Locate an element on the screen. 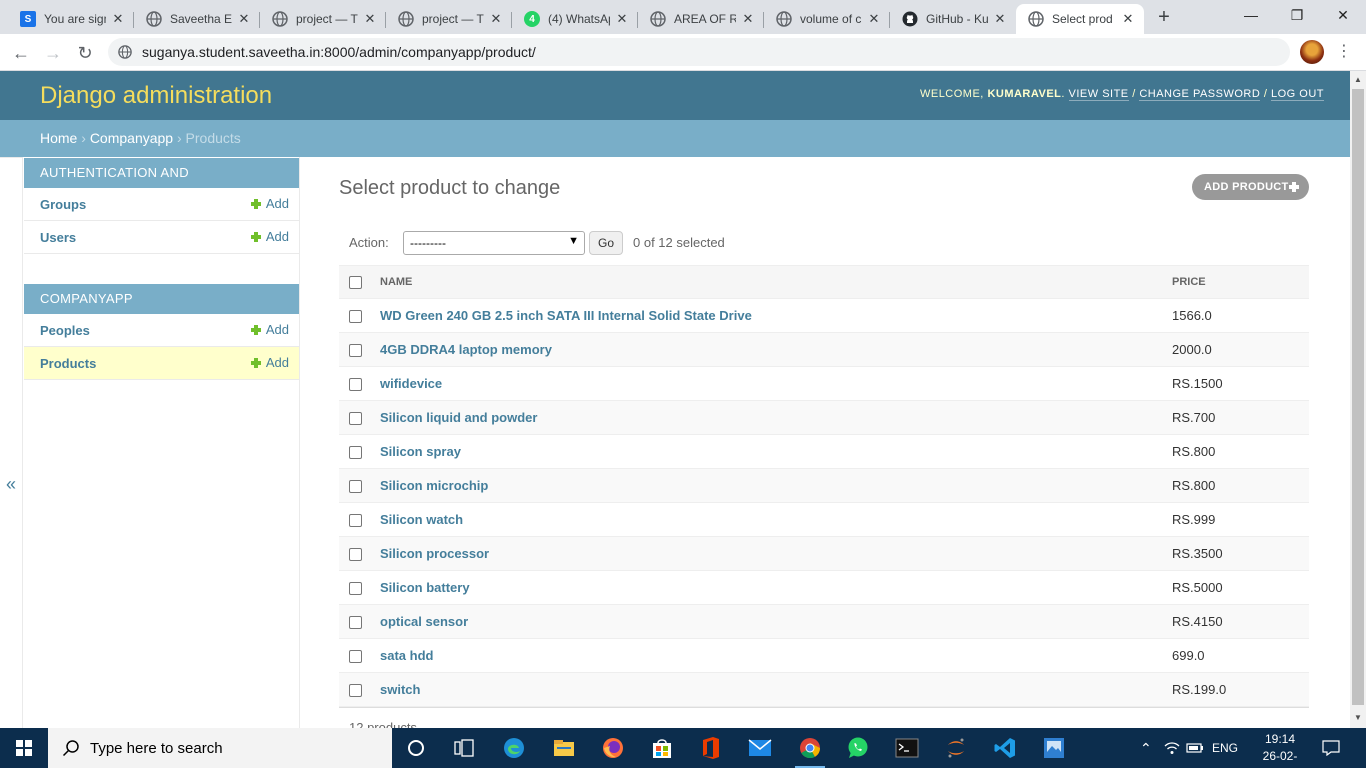 The image size is (1366, 768). browser-tab: S You are sign ✕ is located at coordinates (71, 19).